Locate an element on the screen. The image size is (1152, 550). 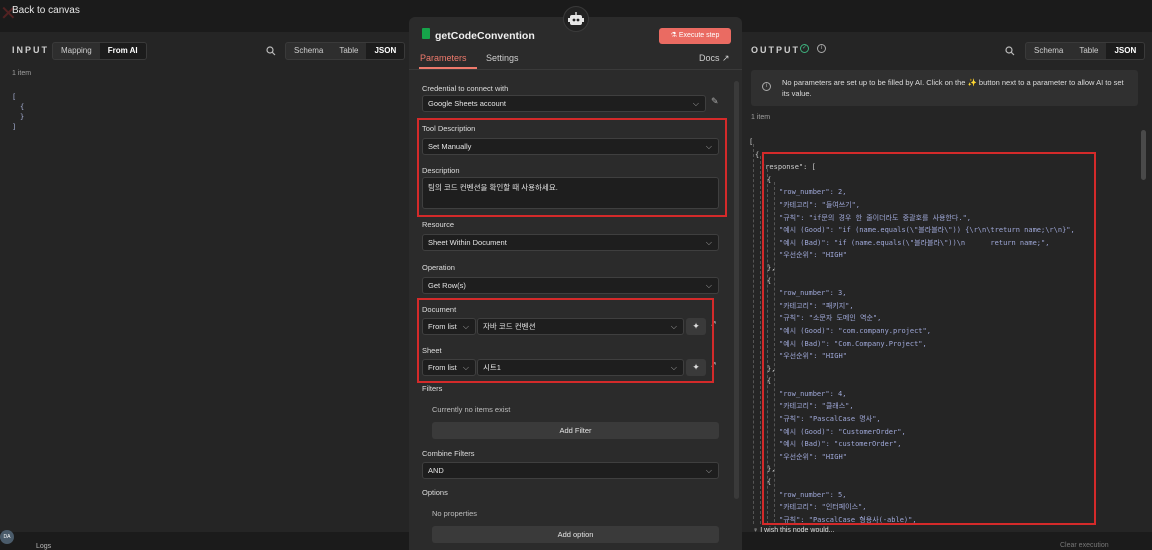
sheet-label: Sheet is located at coordinates (432, 350).